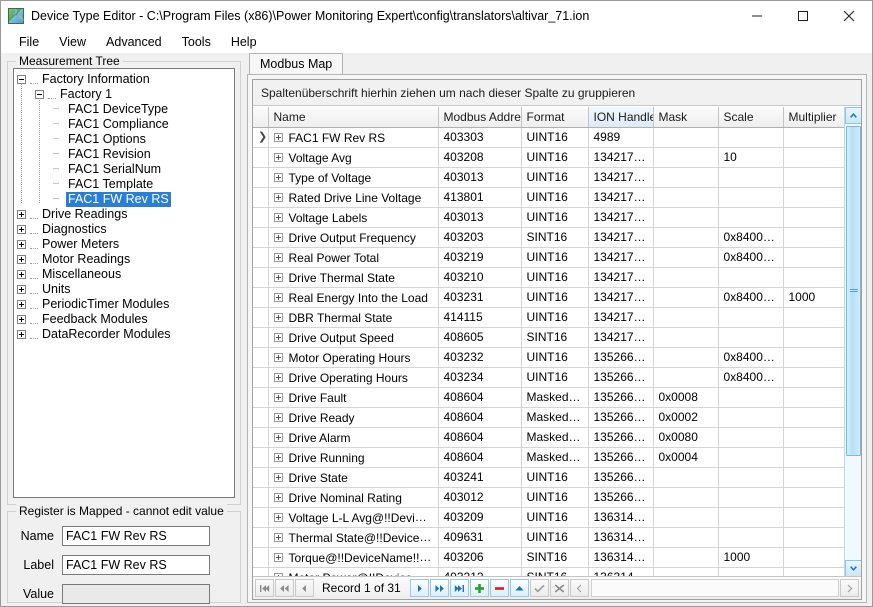 The image size is (873, 607). Describe the element at coordinates (353, 377) in the screenshot. I see `cell-name: Drive Operating Hours` at that location.